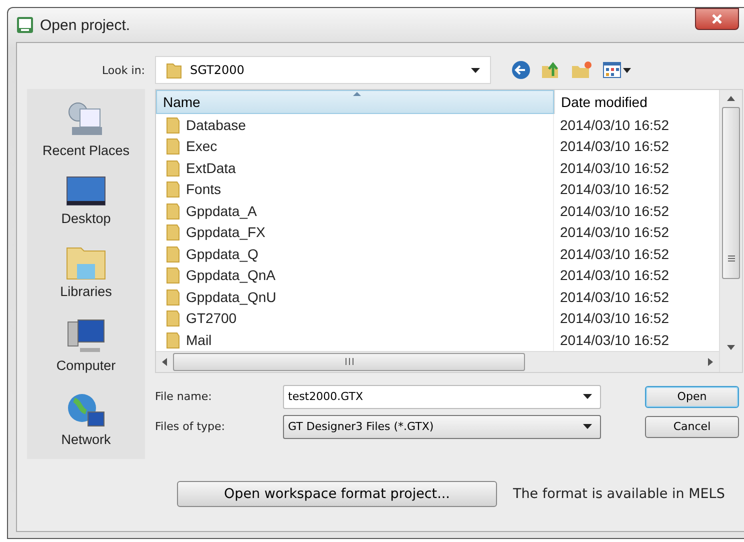 The height and width of the screenshot is (542, 744). I want to click on grid-view-icon, so click(612, 70).